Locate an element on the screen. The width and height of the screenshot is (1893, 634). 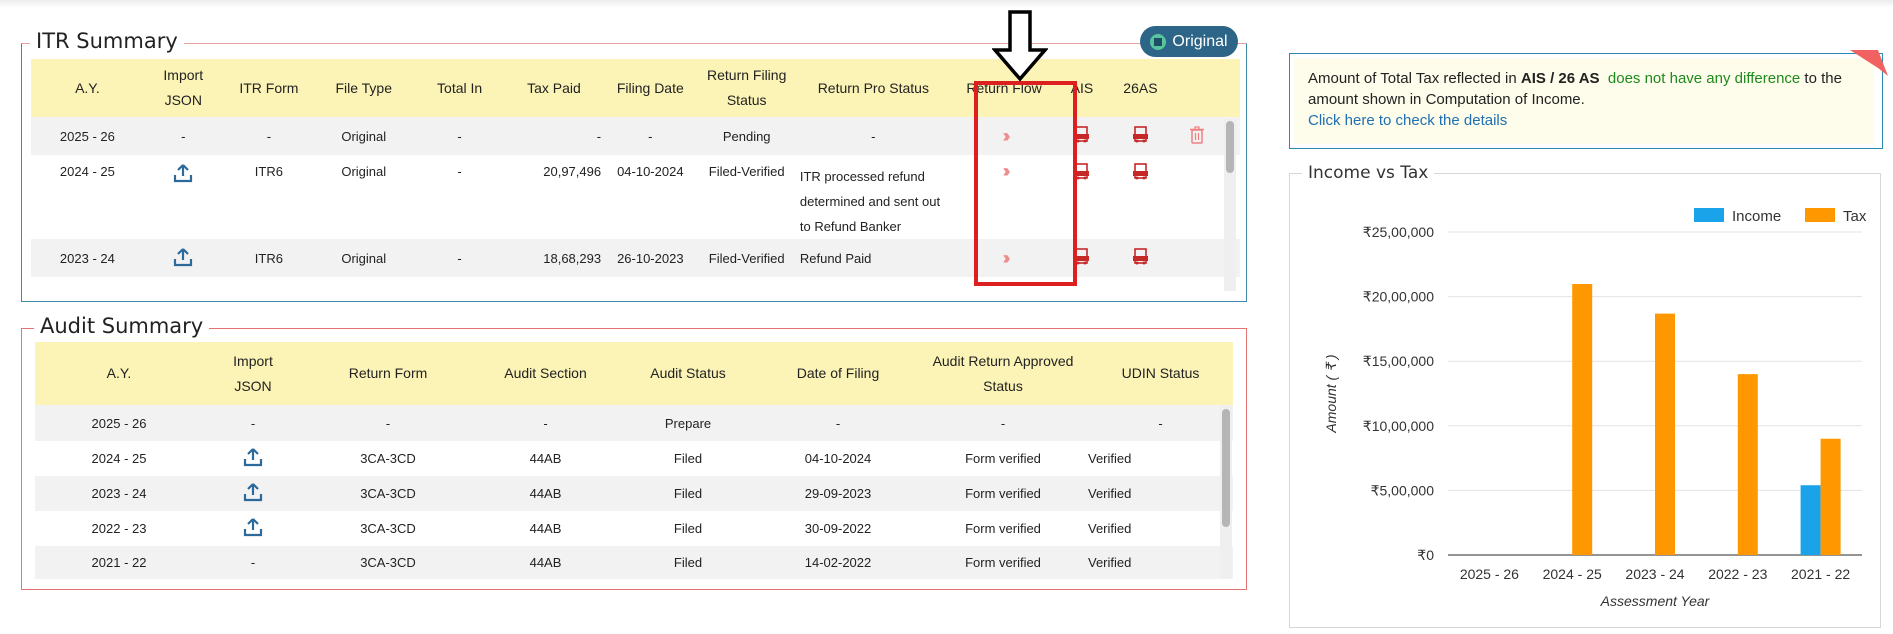
original-badge-label: Original is located at coordinates (1200, 41).